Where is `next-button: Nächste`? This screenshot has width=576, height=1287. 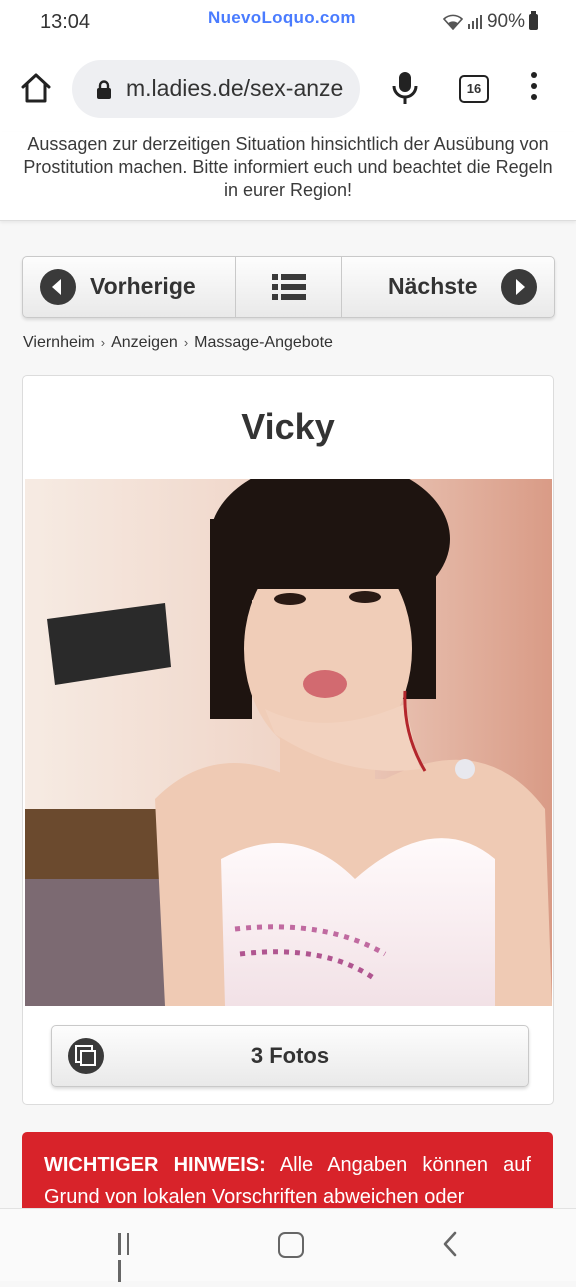
next-button: Nächste is located at coordinates (448, 287).